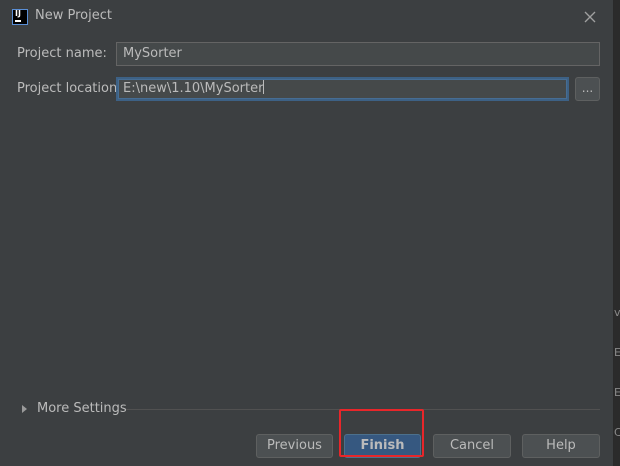 This screenshot has width=620, height=466. I want to click on background-text-fragment: C, so click(617, 432).